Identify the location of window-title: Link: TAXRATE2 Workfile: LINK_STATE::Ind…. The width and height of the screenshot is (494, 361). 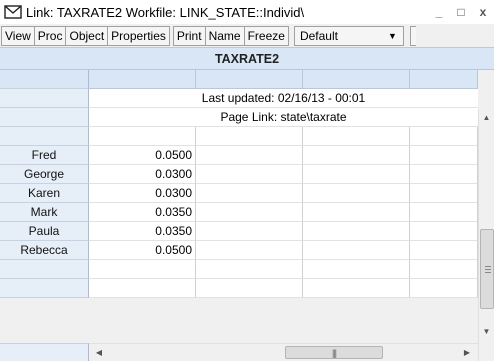
(165, 12).